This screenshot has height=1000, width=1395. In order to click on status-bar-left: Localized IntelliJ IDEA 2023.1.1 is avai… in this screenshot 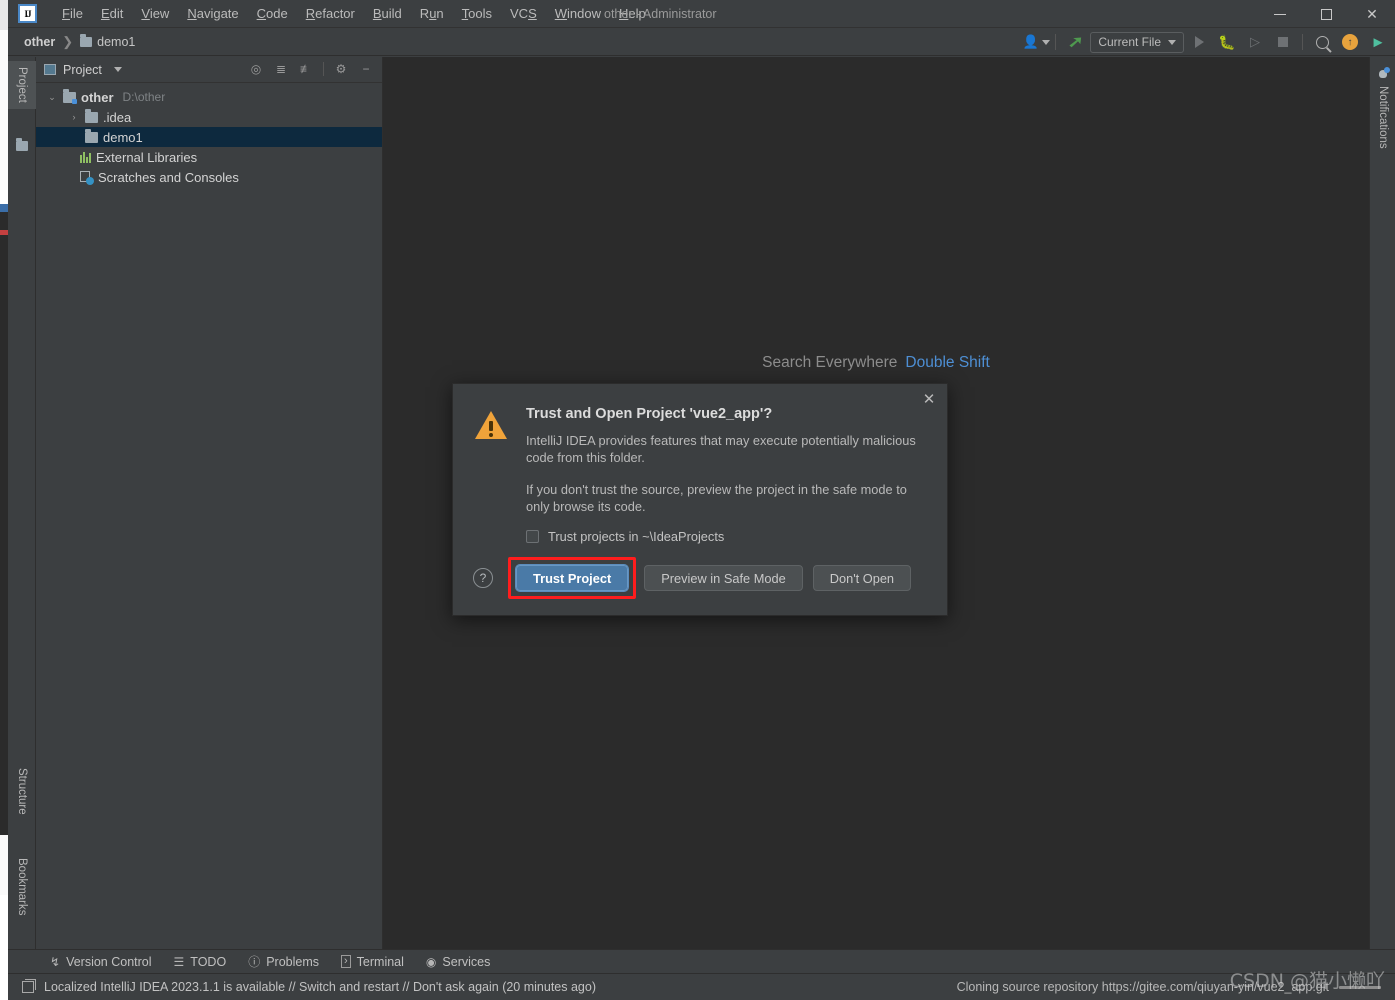, I will do `click(309, 986)`.